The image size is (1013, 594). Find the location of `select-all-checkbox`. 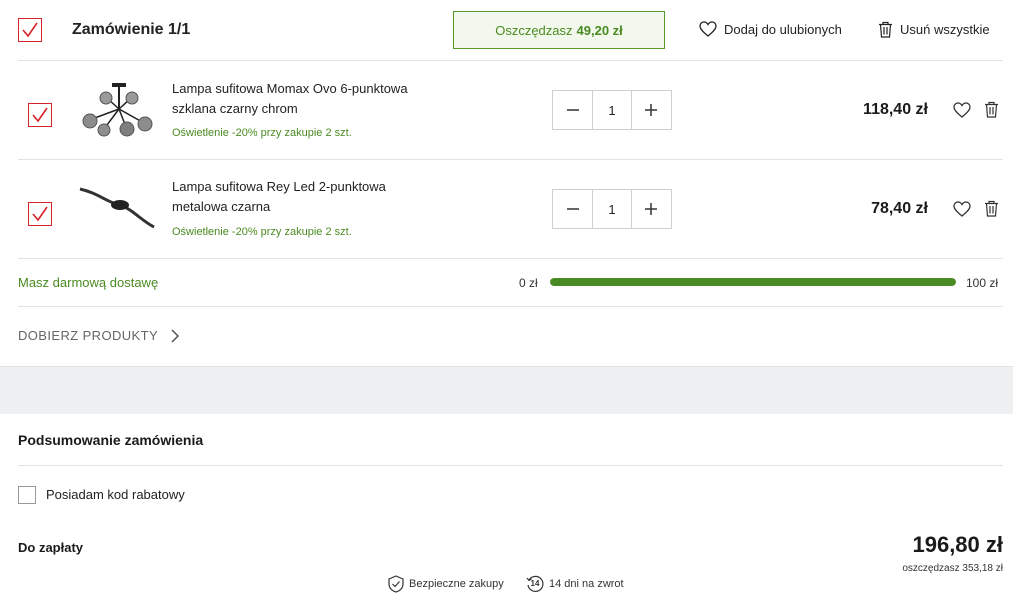

select-all-checkbox is located at coordinates (30, 30).